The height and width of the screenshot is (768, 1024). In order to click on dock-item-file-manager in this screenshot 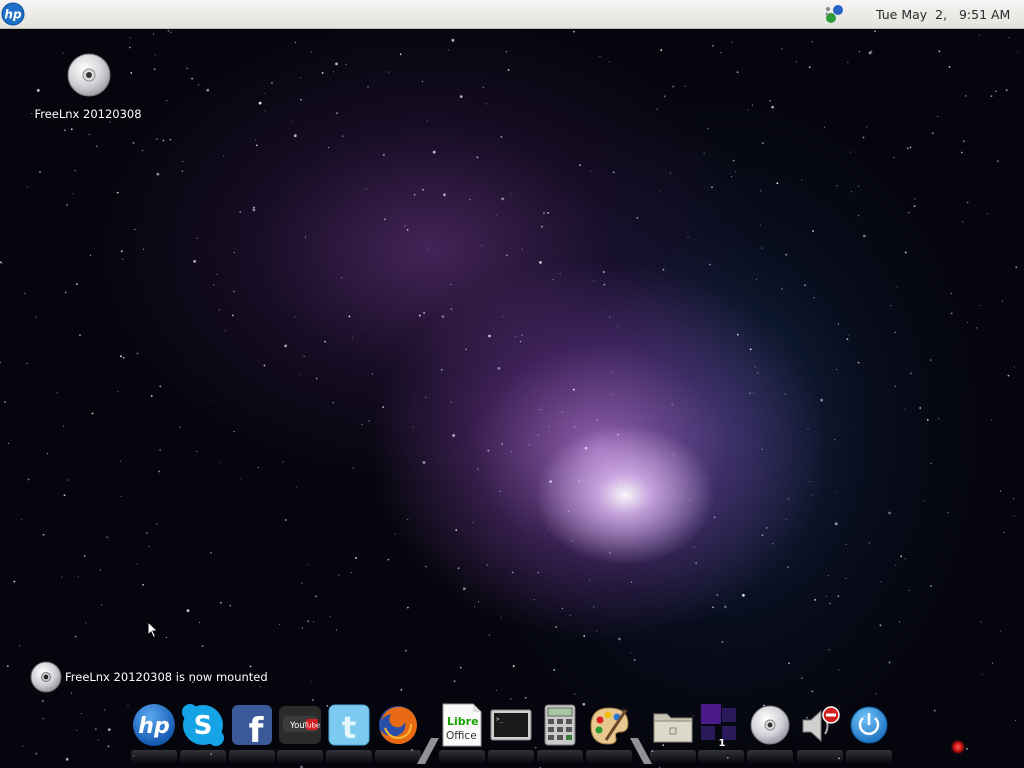, I will do `click(673, 733)`.